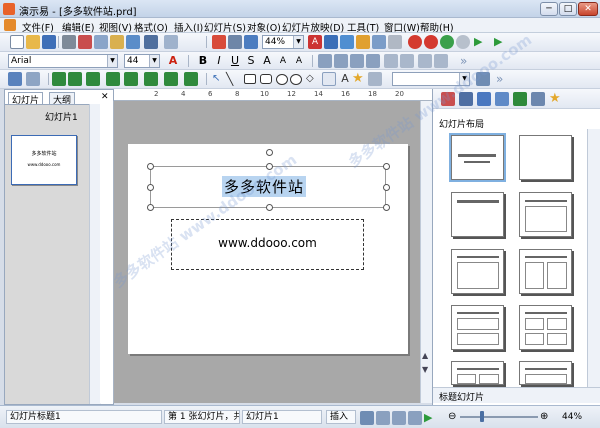 This screenshot has width=600, height=428. I want to click on copy-icon, so click(101, 42).